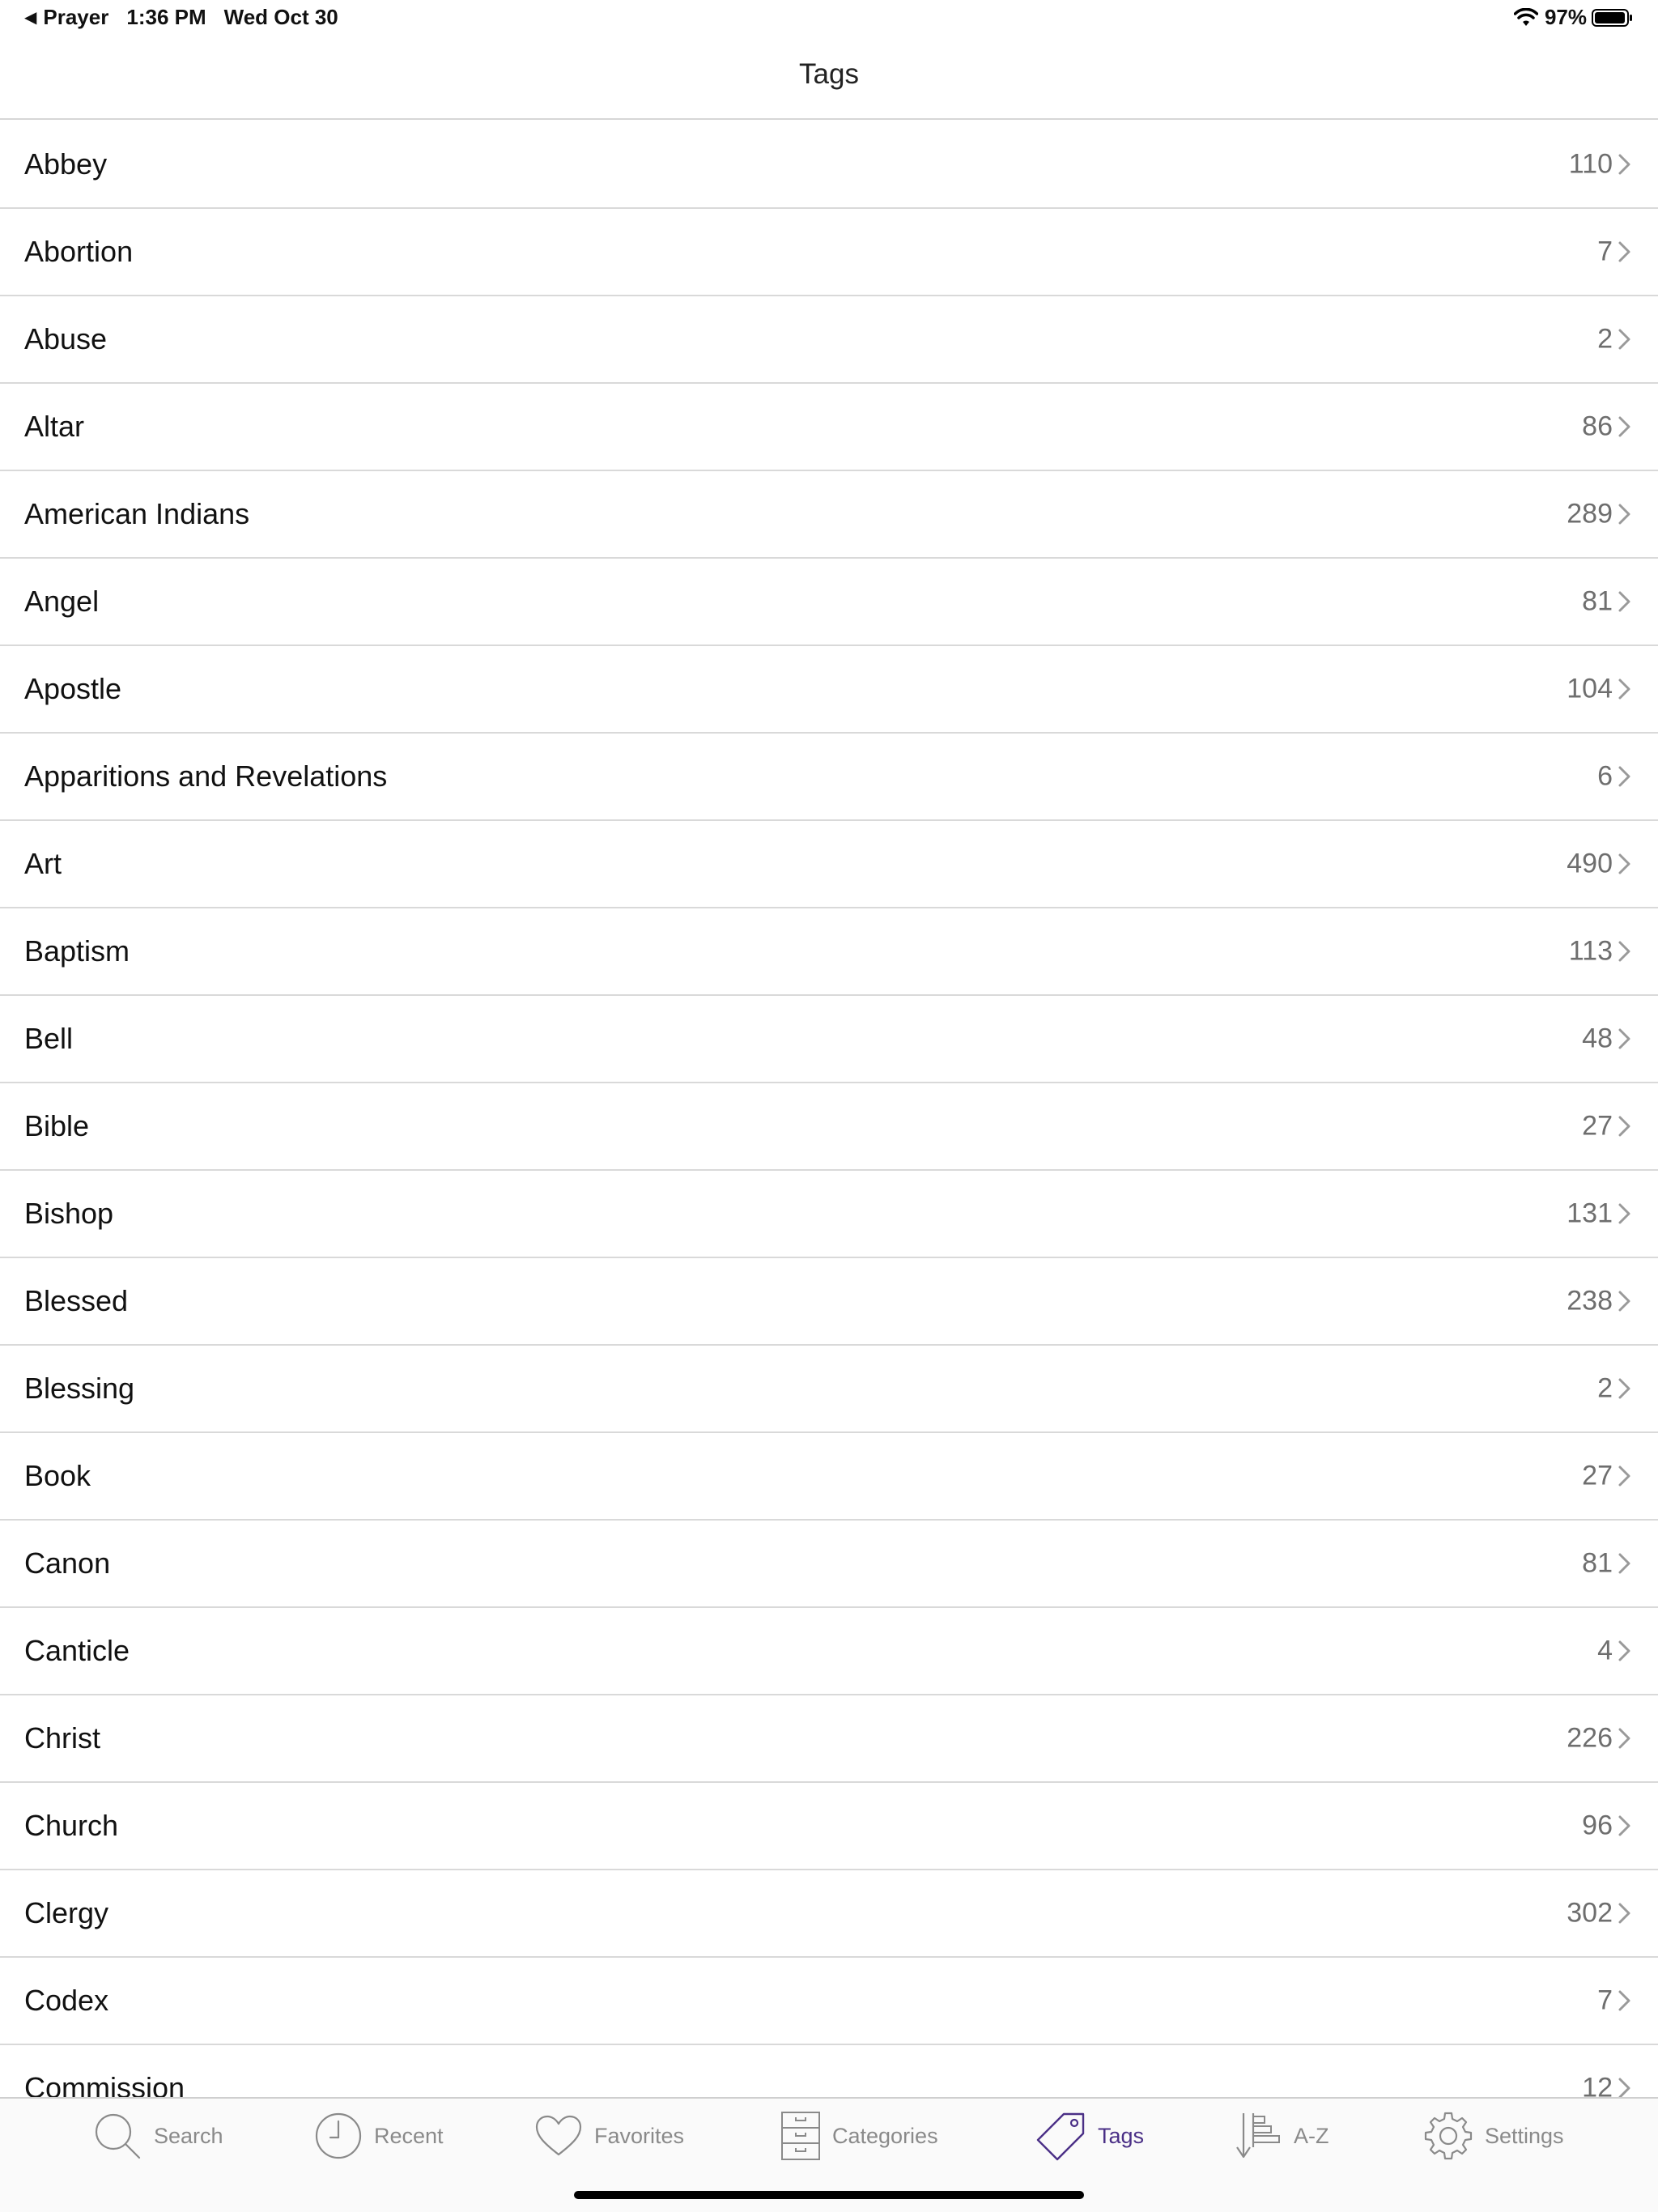  Describe the element at coordinates (829, 74) in the screenshot. I see `page-title: Tags` at that location.